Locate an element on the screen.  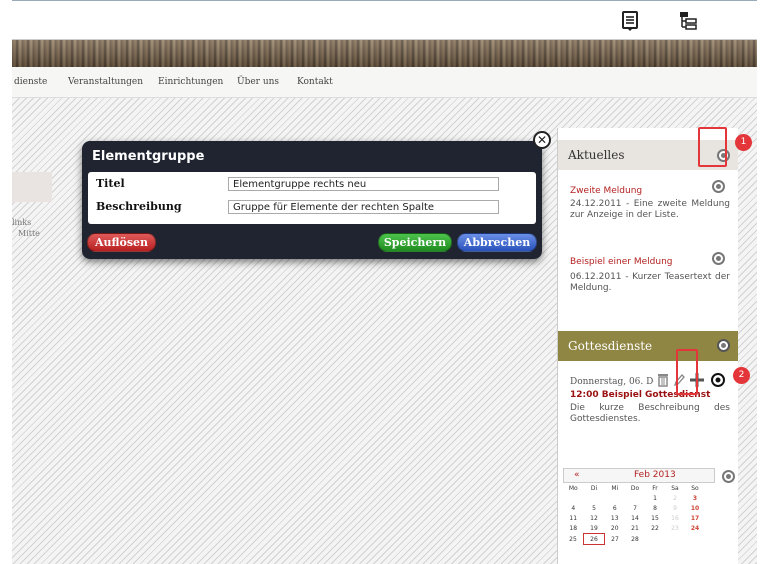
gottesdienste-header: Gottesdienste is located at coordinates (648, 346).